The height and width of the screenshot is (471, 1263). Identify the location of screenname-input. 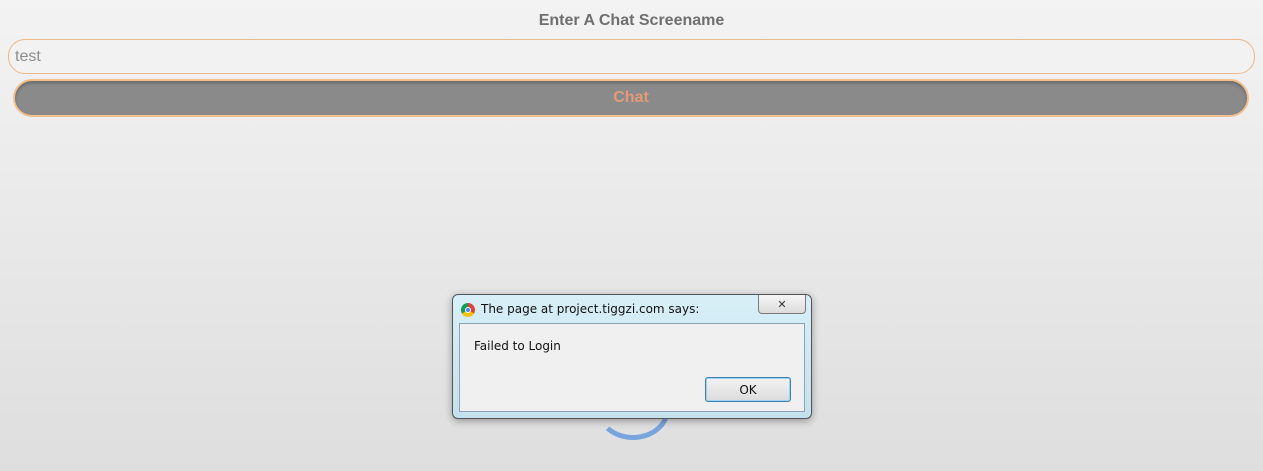
(631, 56).